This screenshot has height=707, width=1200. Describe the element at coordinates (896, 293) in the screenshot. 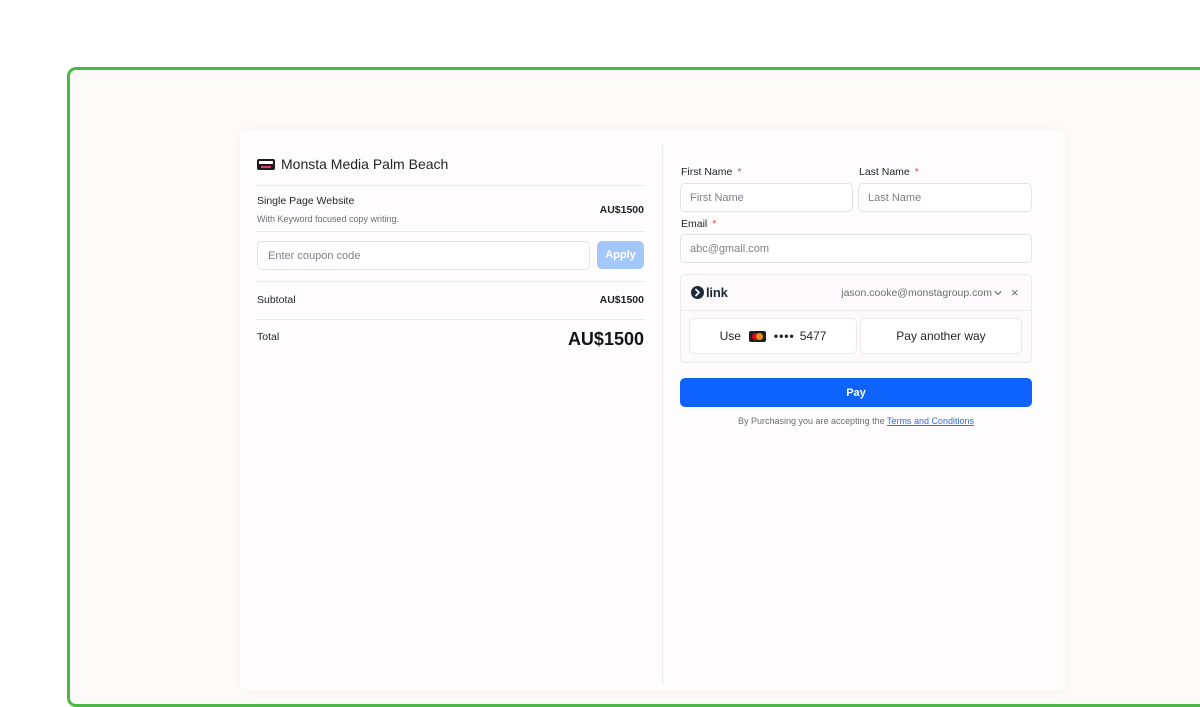

I see `link-account-email: jason.cooke@monstagroup.com` at that location.